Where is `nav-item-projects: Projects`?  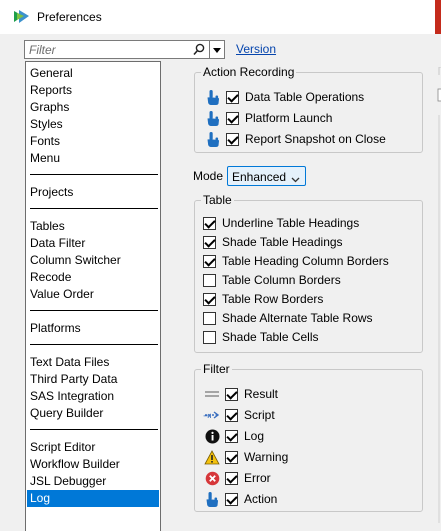
nav-item-projects: Projects is located at coordinates (93, 192).